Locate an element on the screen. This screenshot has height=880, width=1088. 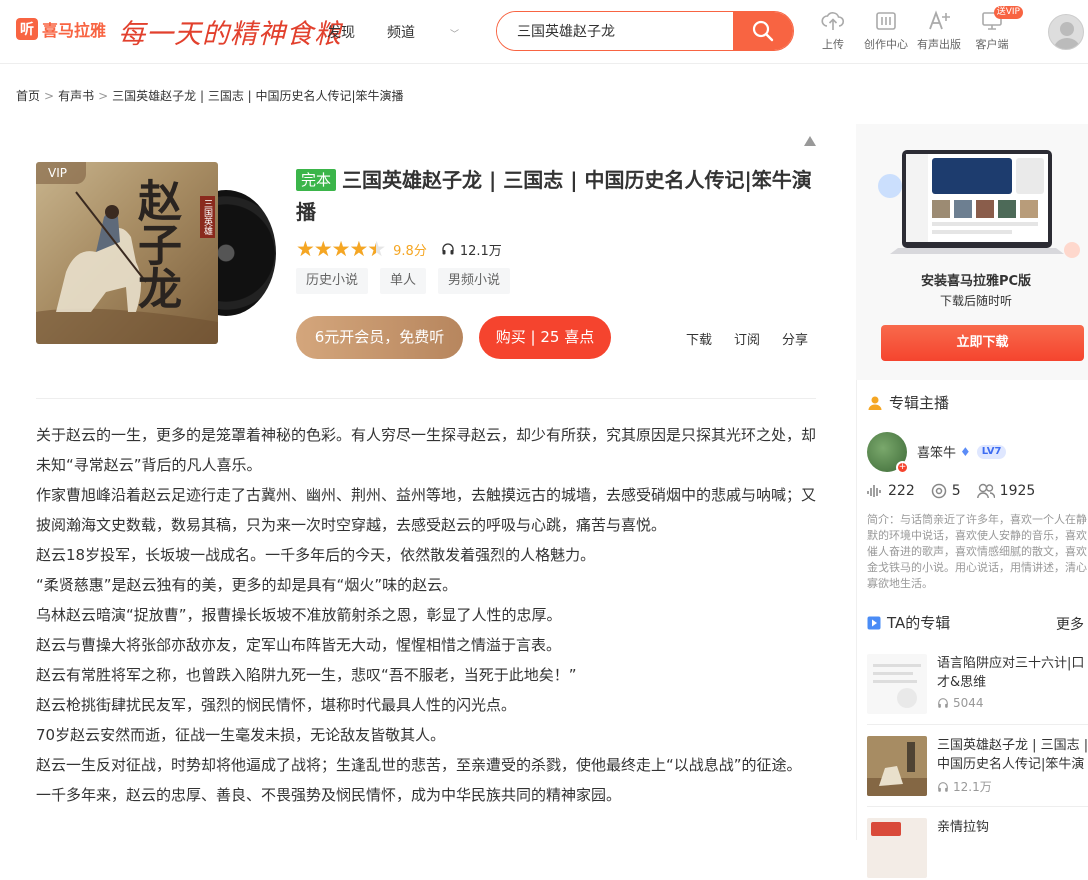
search-icon is located at coordinates (763, 31).